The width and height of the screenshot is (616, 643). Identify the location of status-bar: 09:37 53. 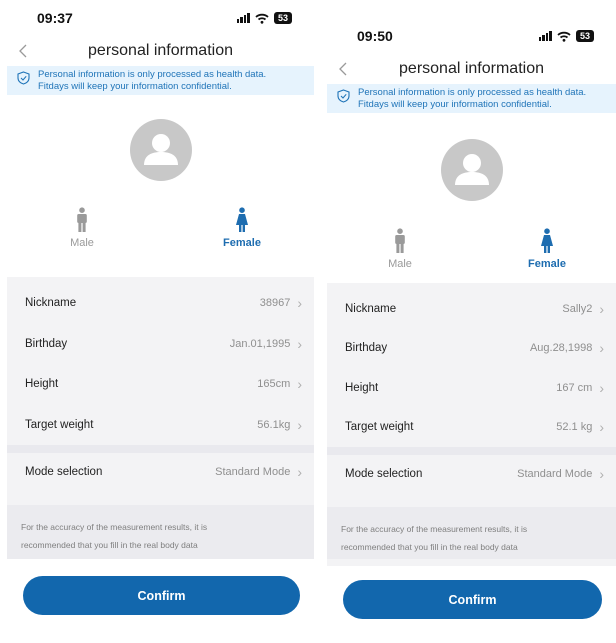
(160, 18).